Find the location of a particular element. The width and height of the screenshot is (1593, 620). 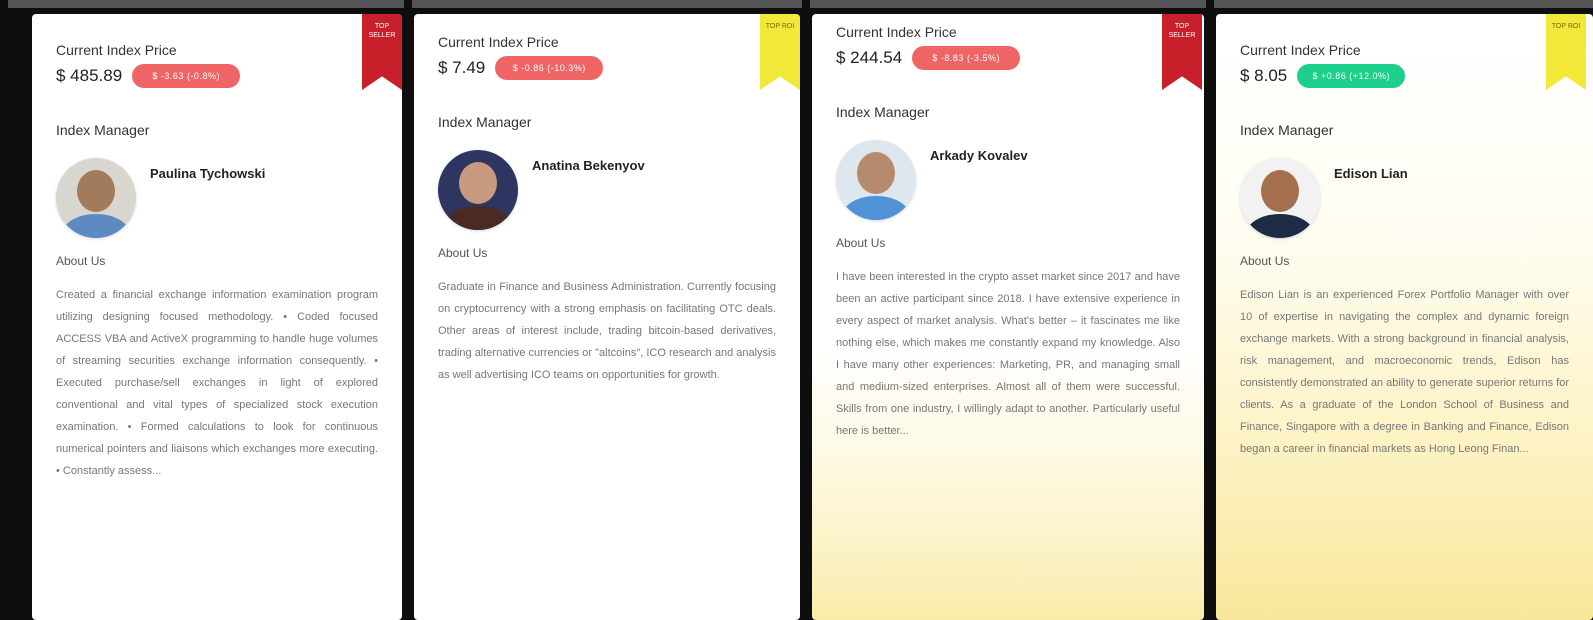

price-change-badge: $ +0.86 (+12.0%) is located at coordinates (1351, 76).